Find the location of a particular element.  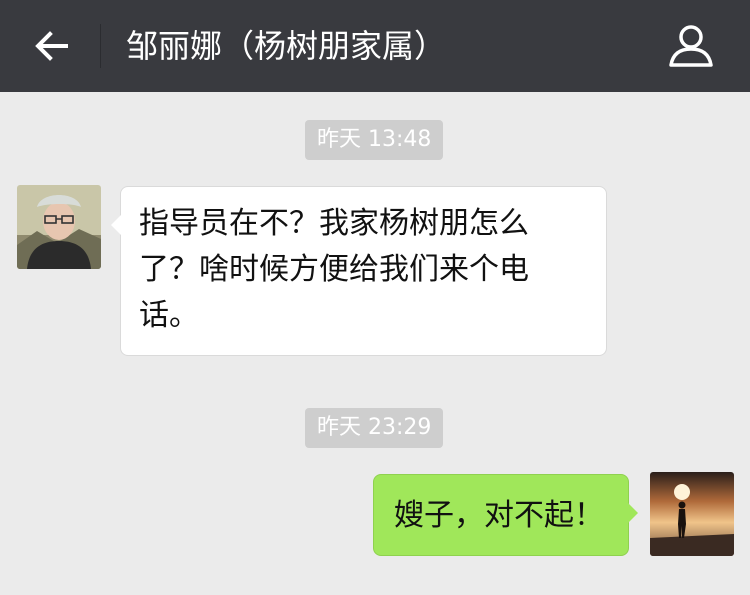

profile-button is located at coordinates (691, 47).